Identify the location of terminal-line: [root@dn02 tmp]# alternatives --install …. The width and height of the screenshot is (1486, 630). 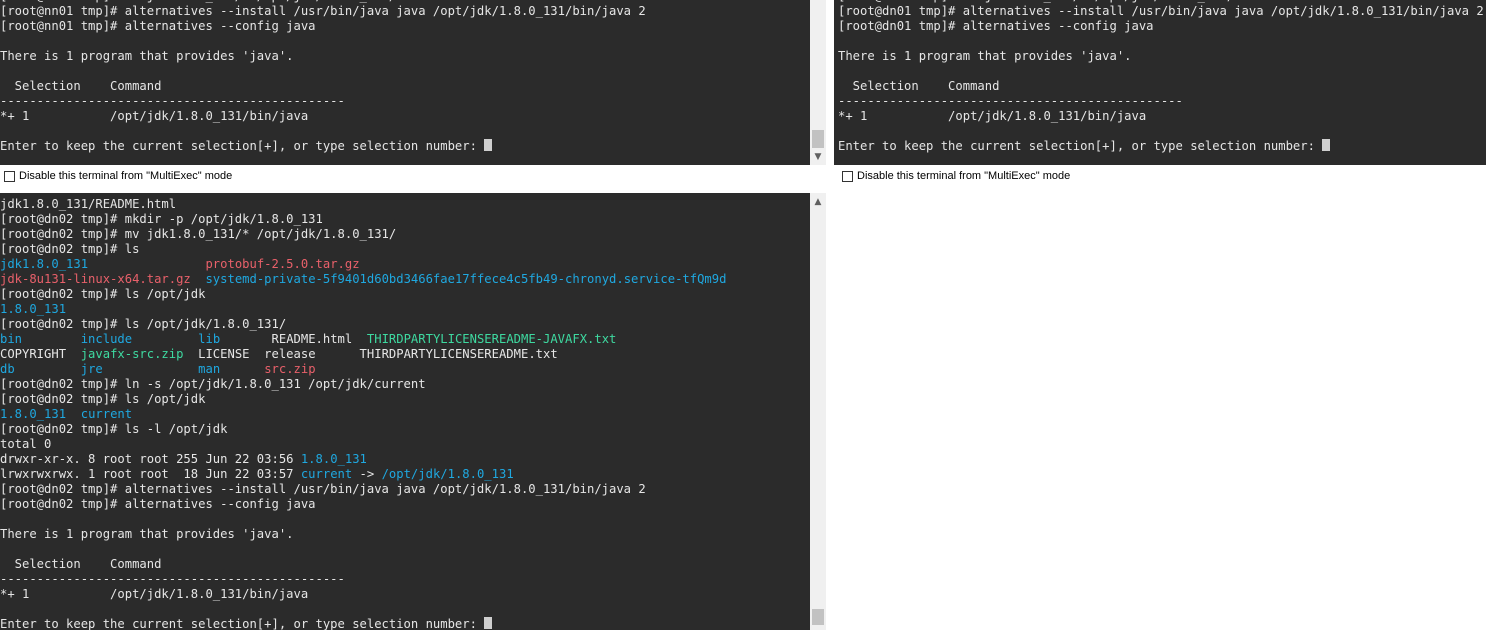
(405, 489).